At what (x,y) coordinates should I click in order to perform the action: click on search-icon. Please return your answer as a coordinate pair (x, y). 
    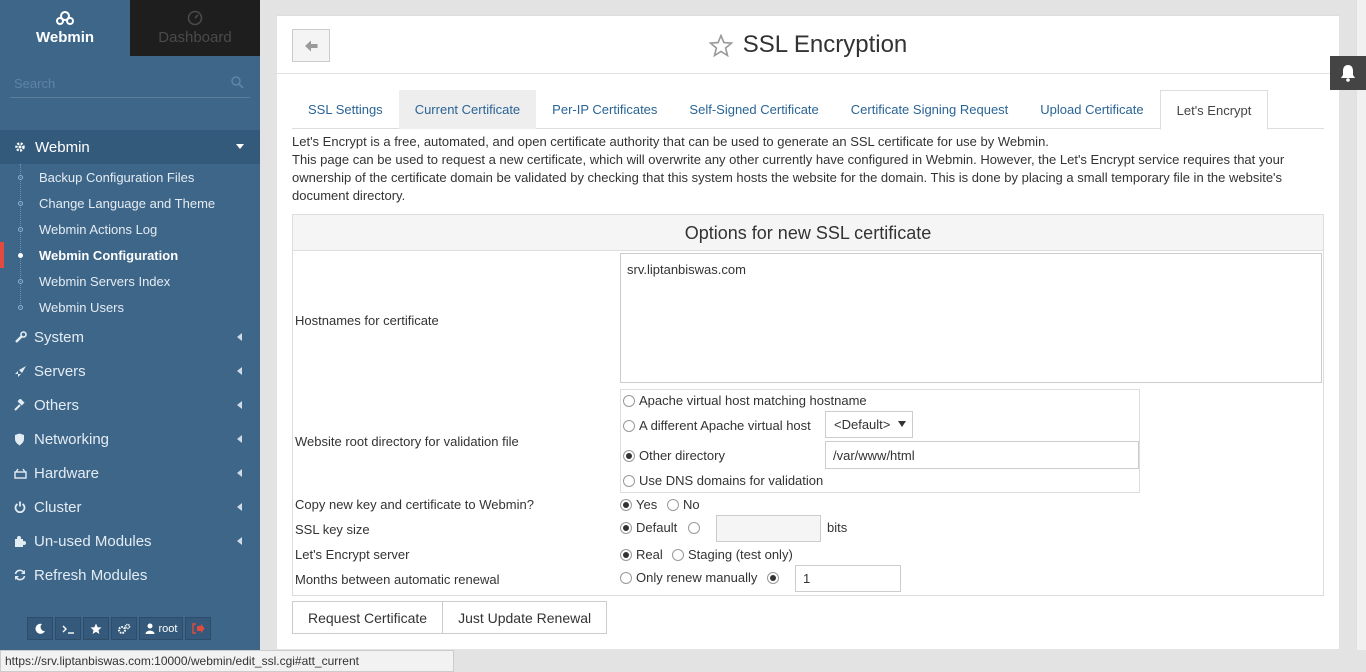
    Looking at the image, I should click on (237, 82).